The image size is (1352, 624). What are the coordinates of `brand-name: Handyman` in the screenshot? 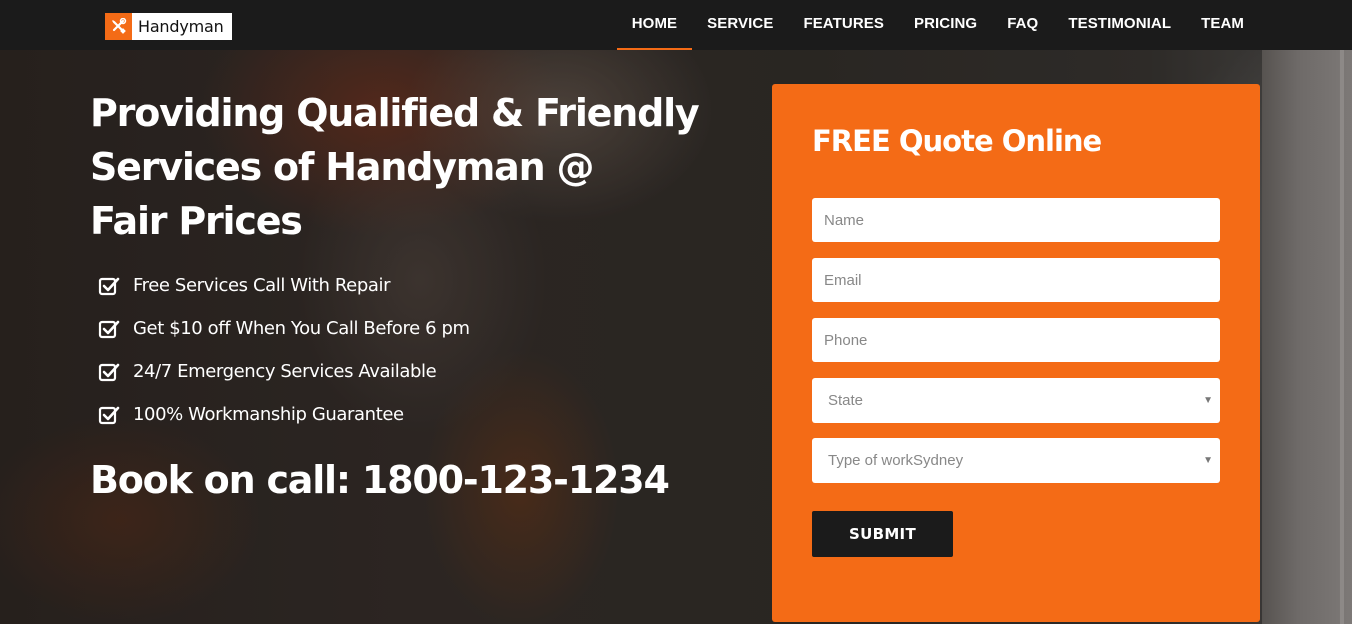 It's located at (181, 26).